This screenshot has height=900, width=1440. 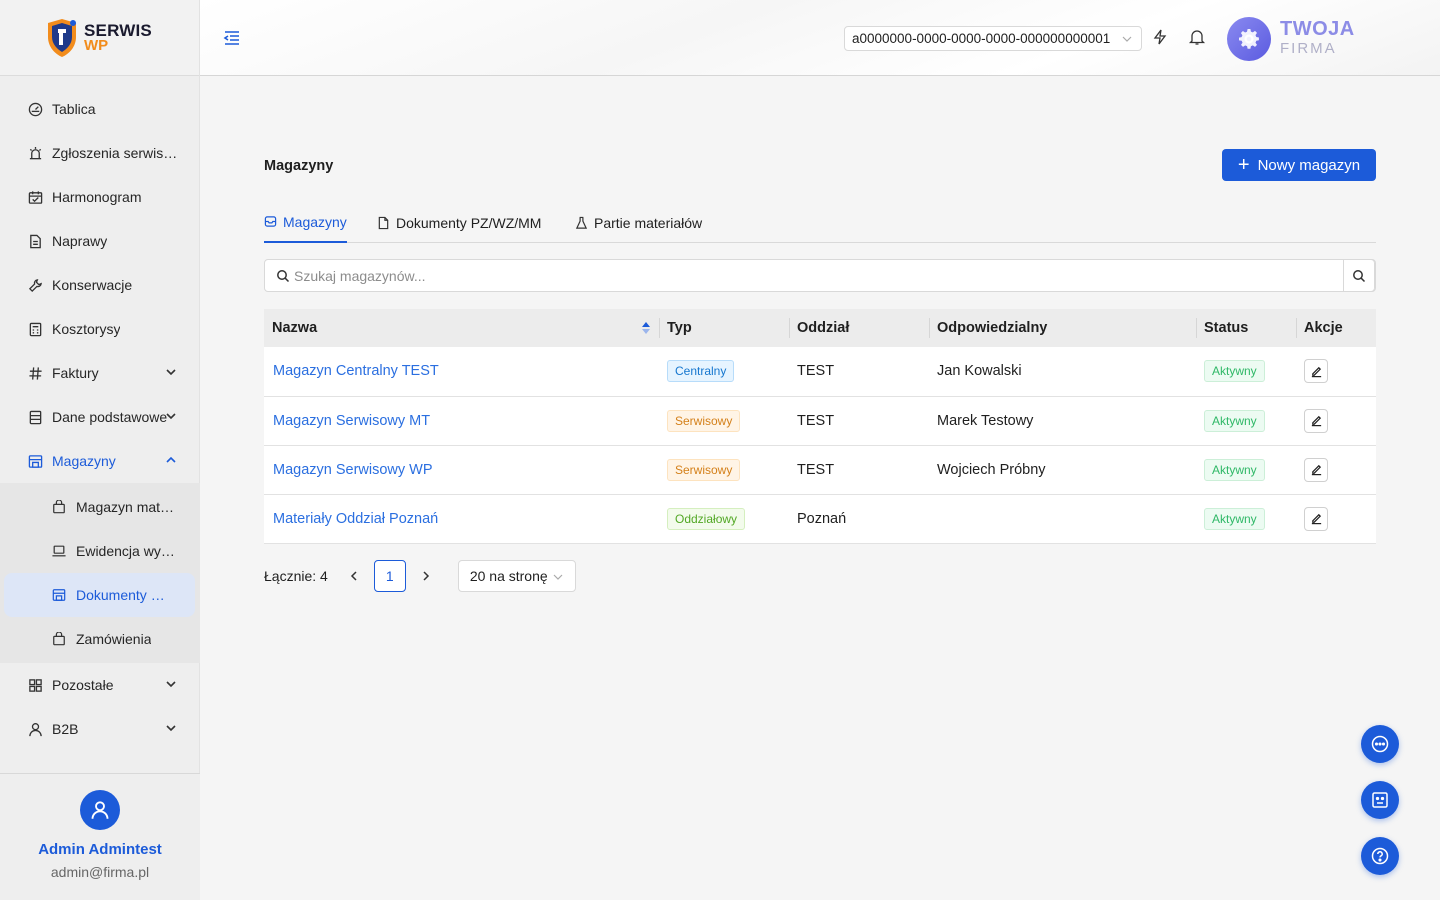 I want to click on company-badge: TWOJA FIRMA, so click(x=1291, y=39).